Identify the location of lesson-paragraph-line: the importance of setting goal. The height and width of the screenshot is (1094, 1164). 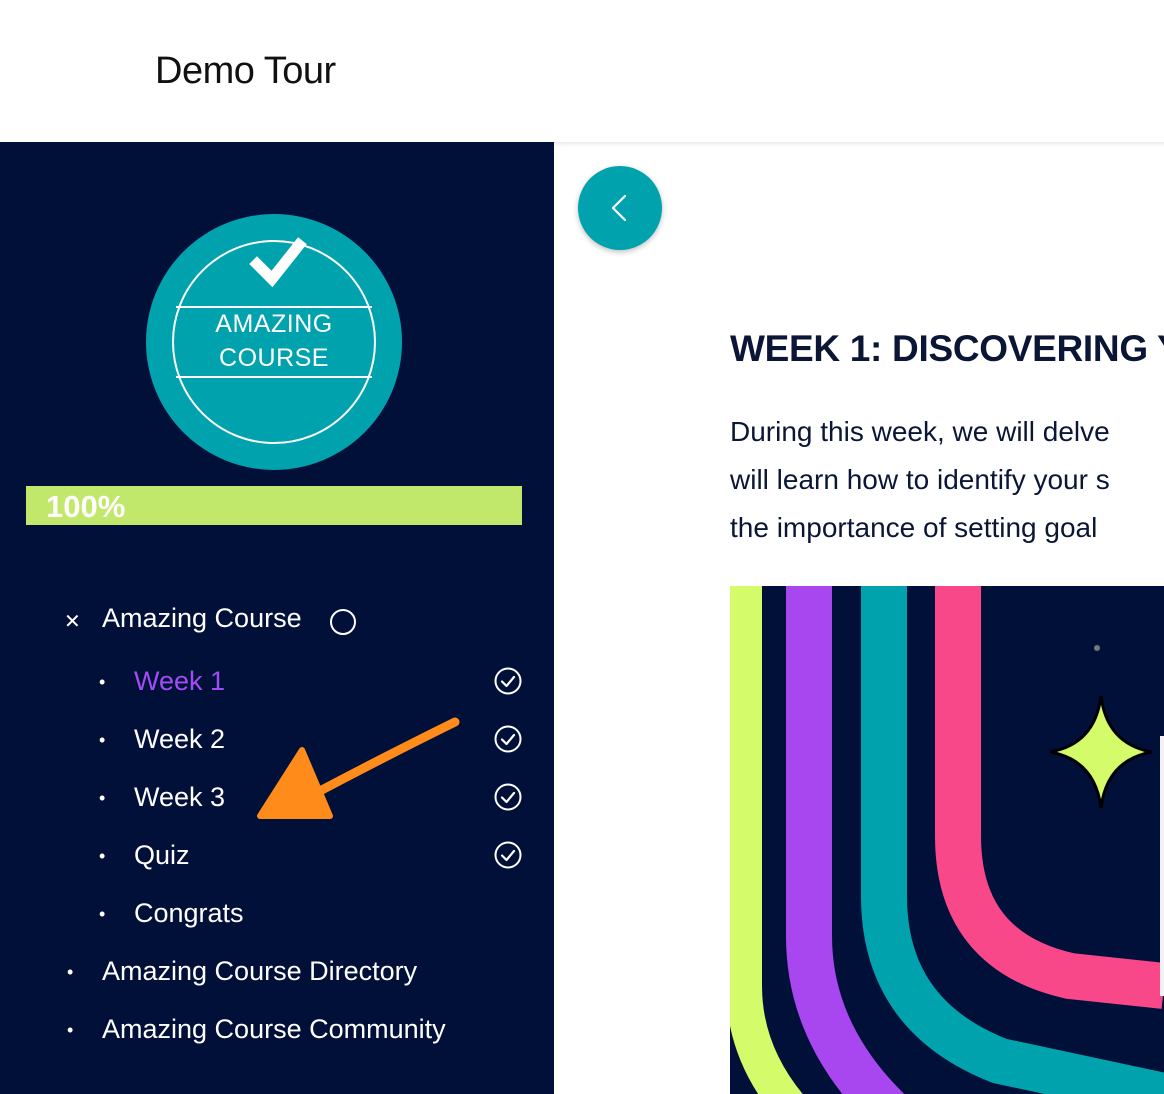
(914, 527).